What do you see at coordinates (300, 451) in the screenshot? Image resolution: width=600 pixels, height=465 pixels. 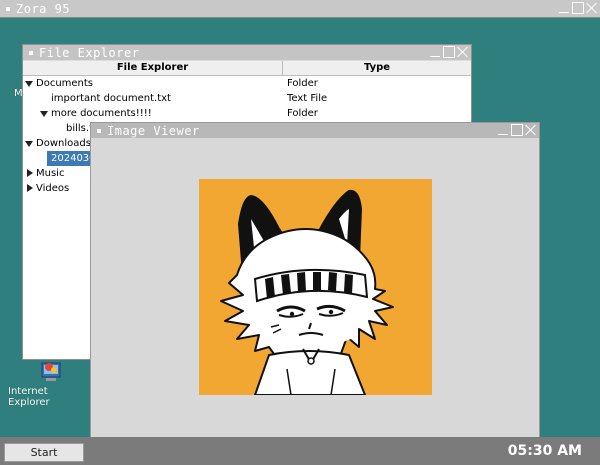 I see `taskbar: Start 05:30 AM` at bounding box center [300, 451].